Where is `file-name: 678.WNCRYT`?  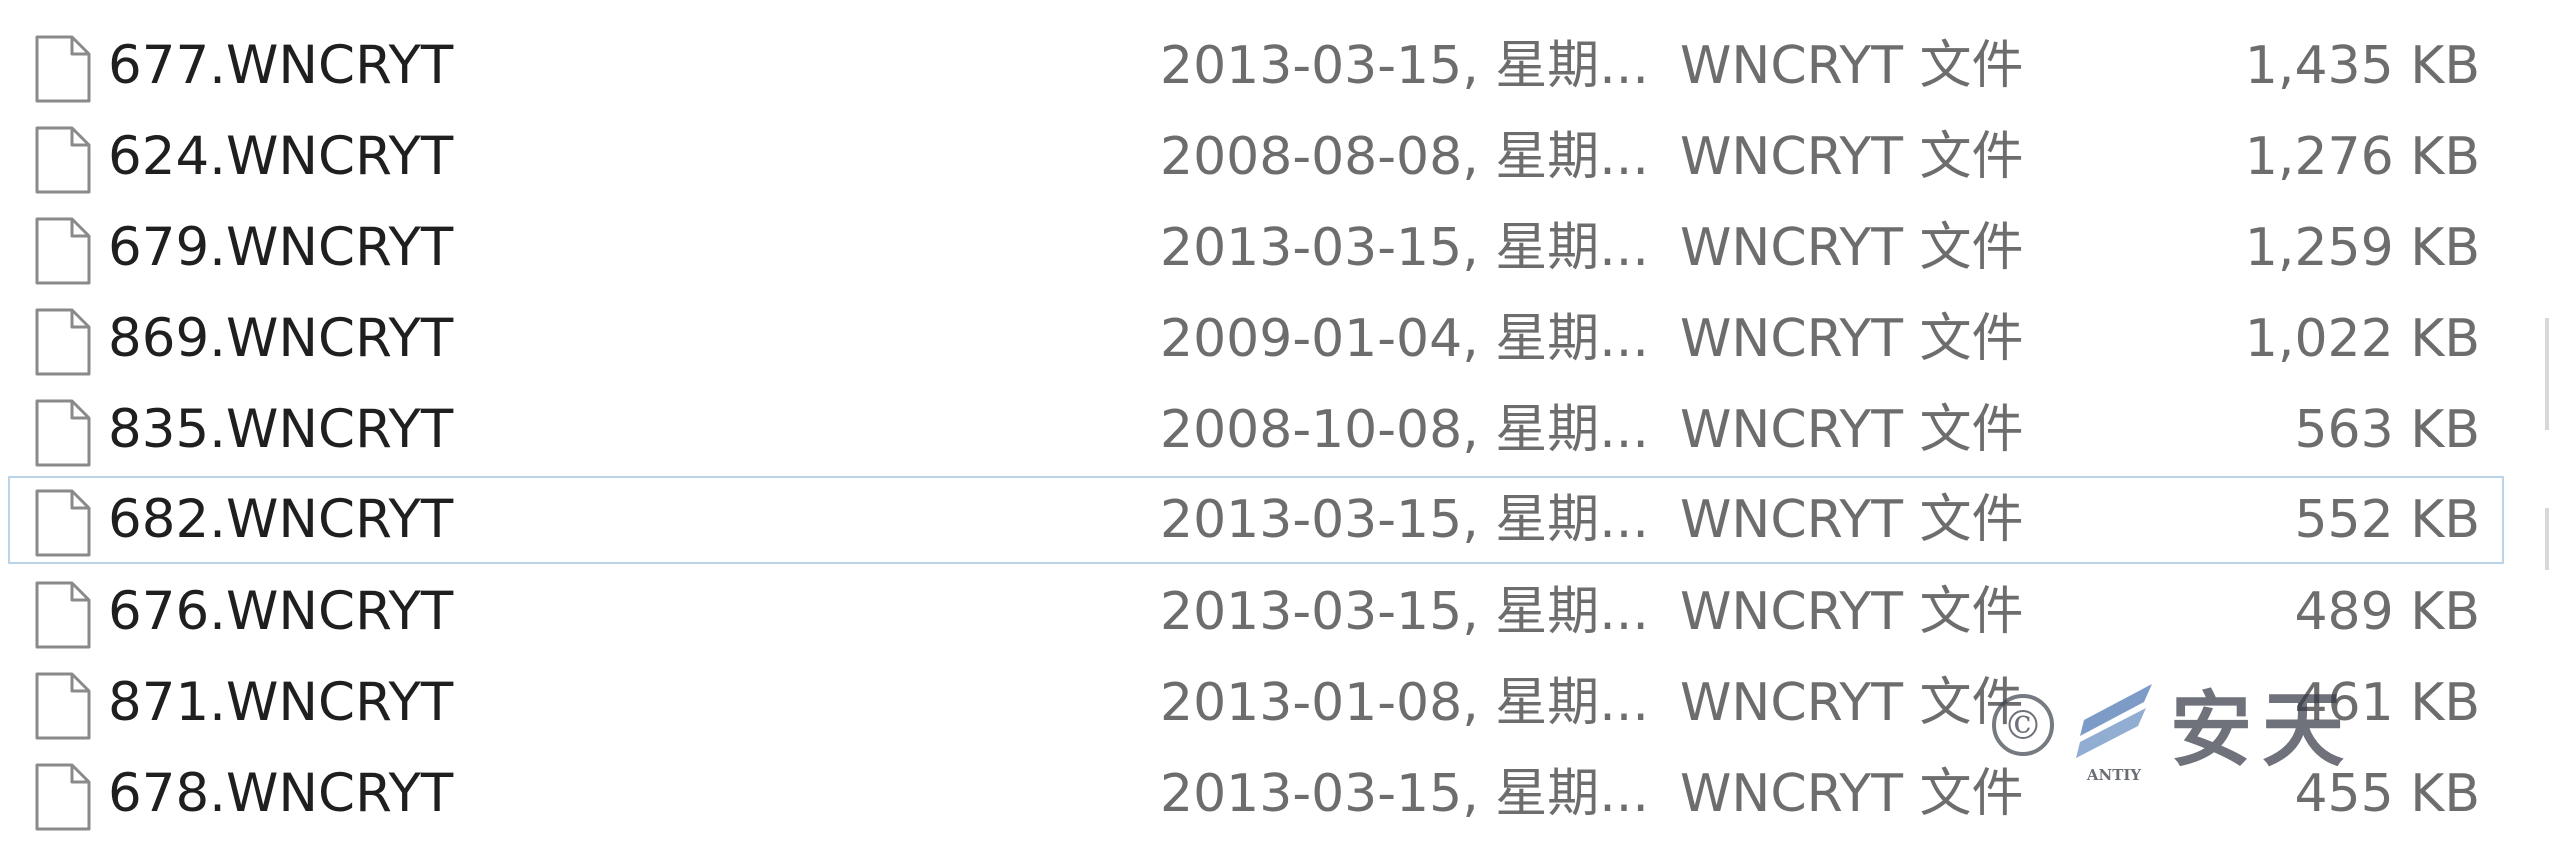 file-name: 678.WNCRYT is located at coordinates (281, 793).